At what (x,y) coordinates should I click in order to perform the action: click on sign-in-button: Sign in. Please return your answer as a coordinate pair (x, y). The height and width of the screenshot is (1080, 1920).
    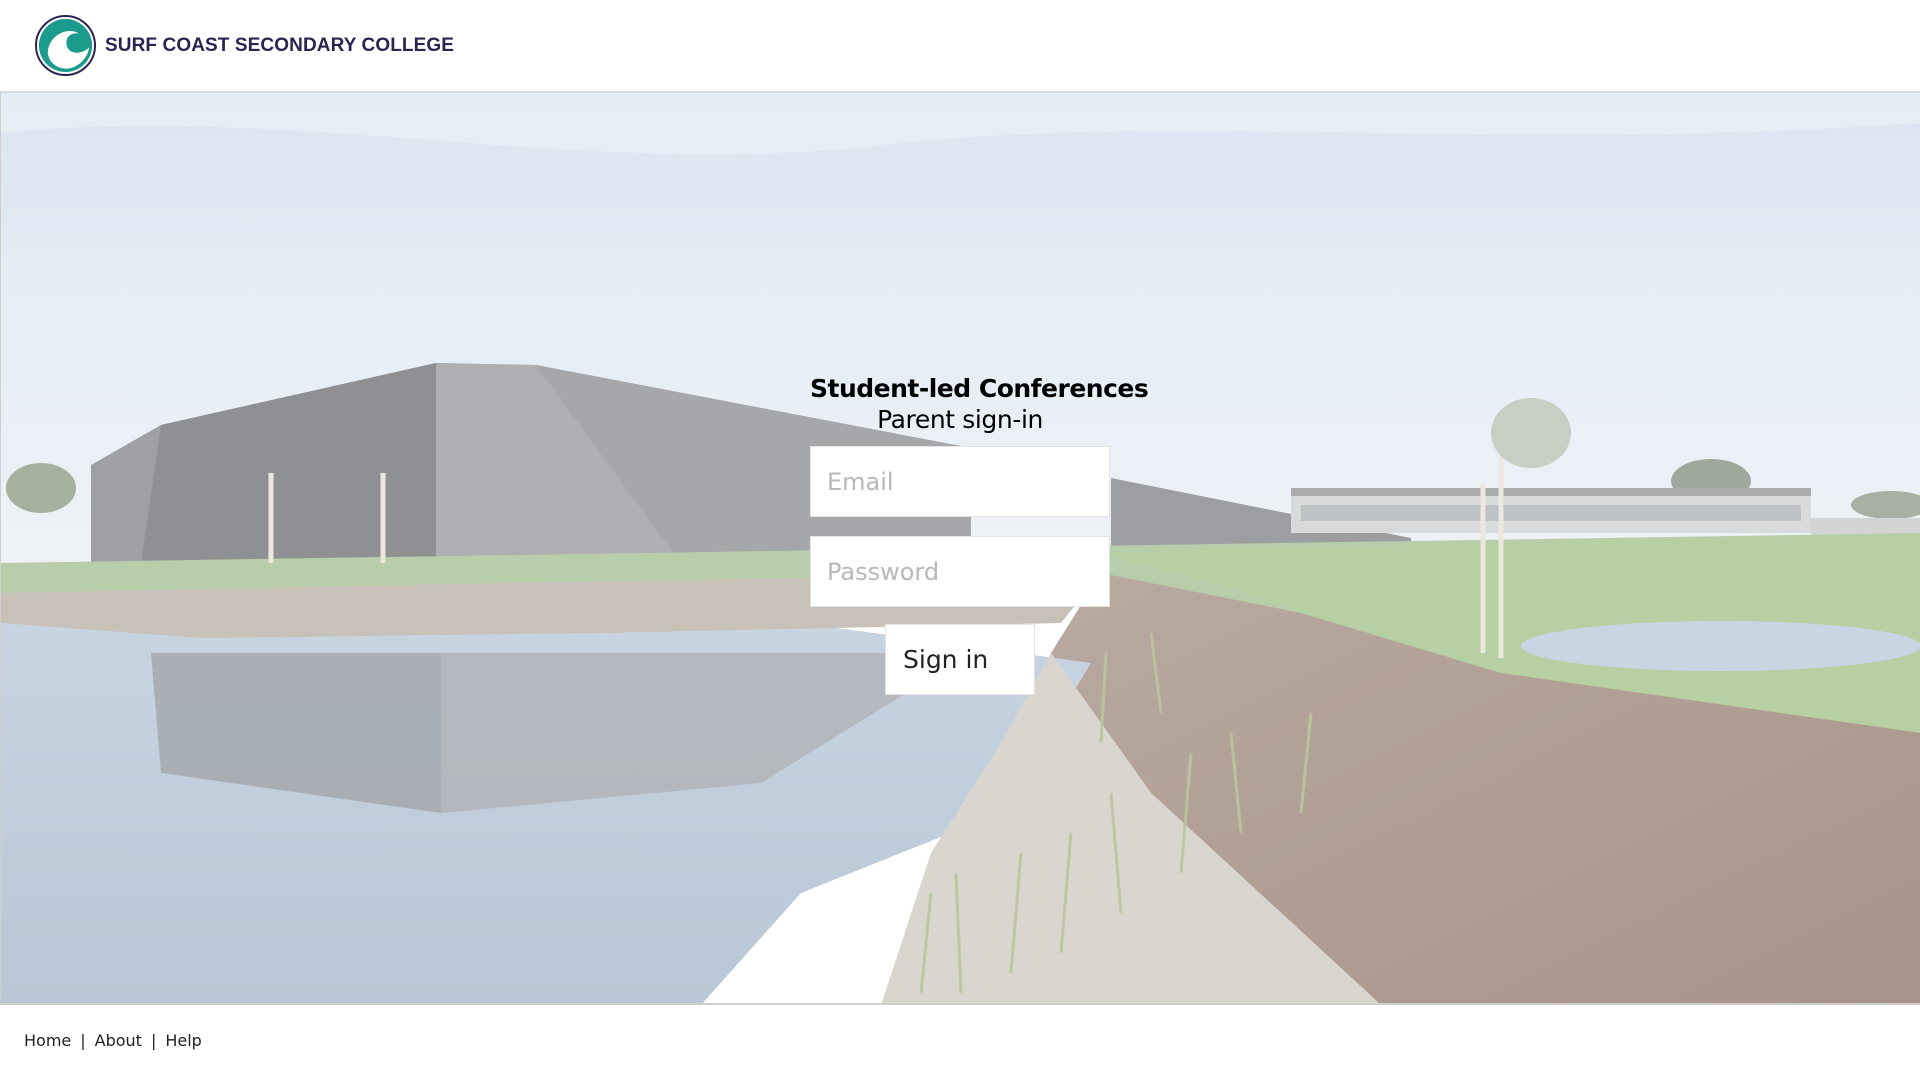
    Looking at the image, I should click on (960, 659).